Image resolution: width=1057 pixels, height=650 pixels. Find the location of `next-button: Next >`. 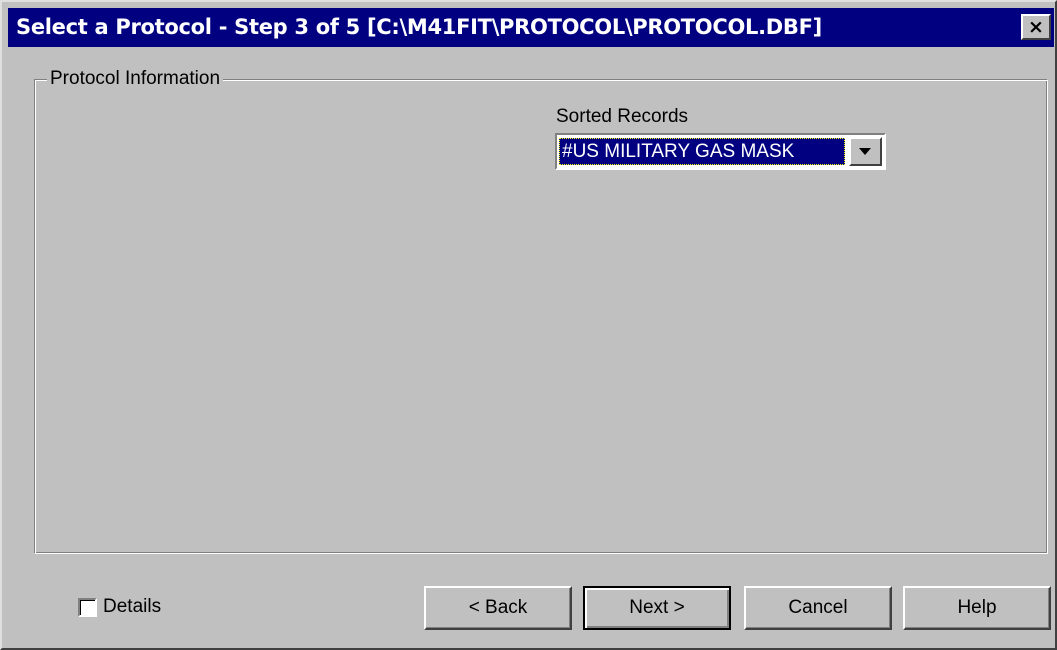

next-button: Next > is located at coordinates (657, 608).